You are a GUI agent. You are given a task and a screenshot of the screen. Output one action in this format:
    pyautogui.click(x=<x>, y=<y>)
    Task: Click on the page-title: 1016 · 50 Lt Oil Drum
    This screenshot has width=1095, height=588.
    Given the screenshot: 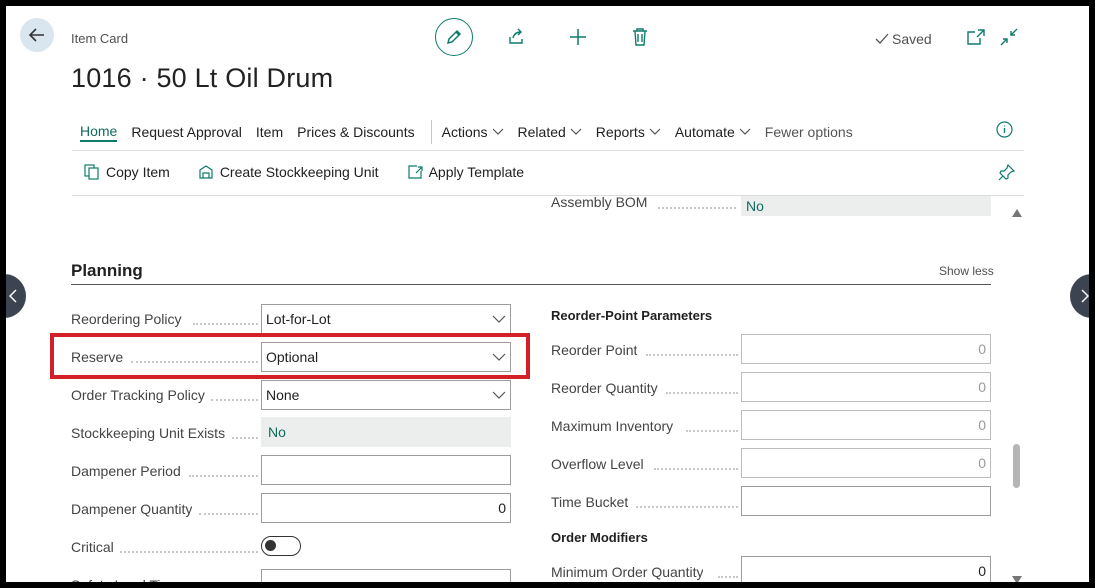 What is the action you would take?
    pyautogui.click(x=202, y=78)
    